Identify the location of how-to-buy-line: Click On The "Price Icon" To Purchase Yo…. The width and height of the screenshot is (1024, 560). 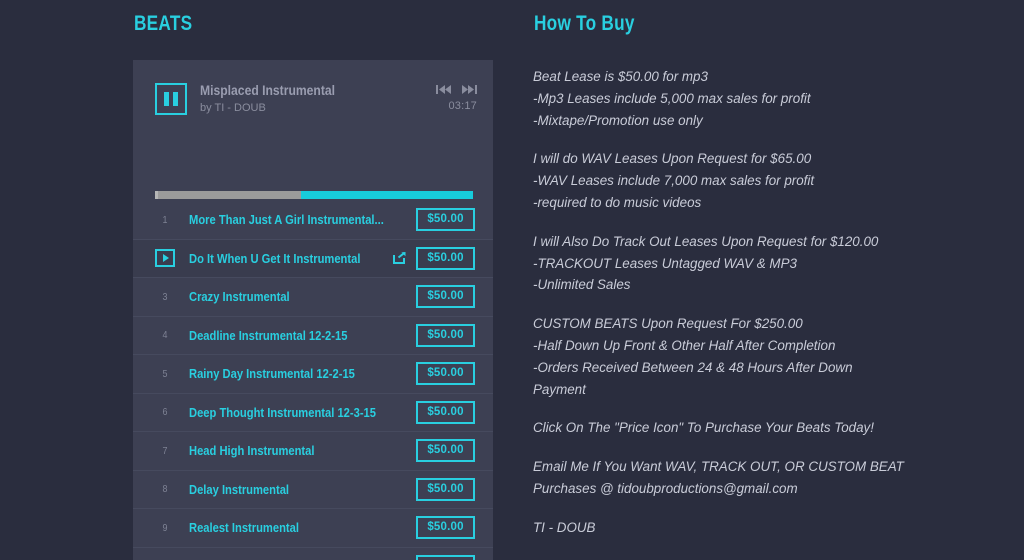
(703, 428).